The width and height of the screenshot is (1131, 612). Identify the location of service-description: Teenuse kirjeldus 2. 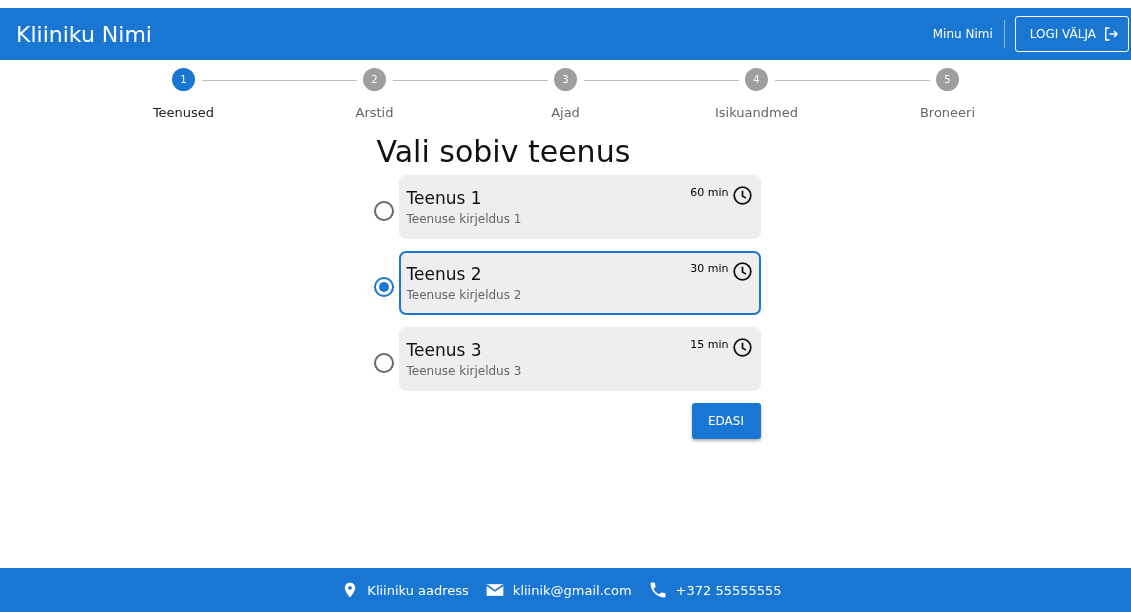
(464, 295).